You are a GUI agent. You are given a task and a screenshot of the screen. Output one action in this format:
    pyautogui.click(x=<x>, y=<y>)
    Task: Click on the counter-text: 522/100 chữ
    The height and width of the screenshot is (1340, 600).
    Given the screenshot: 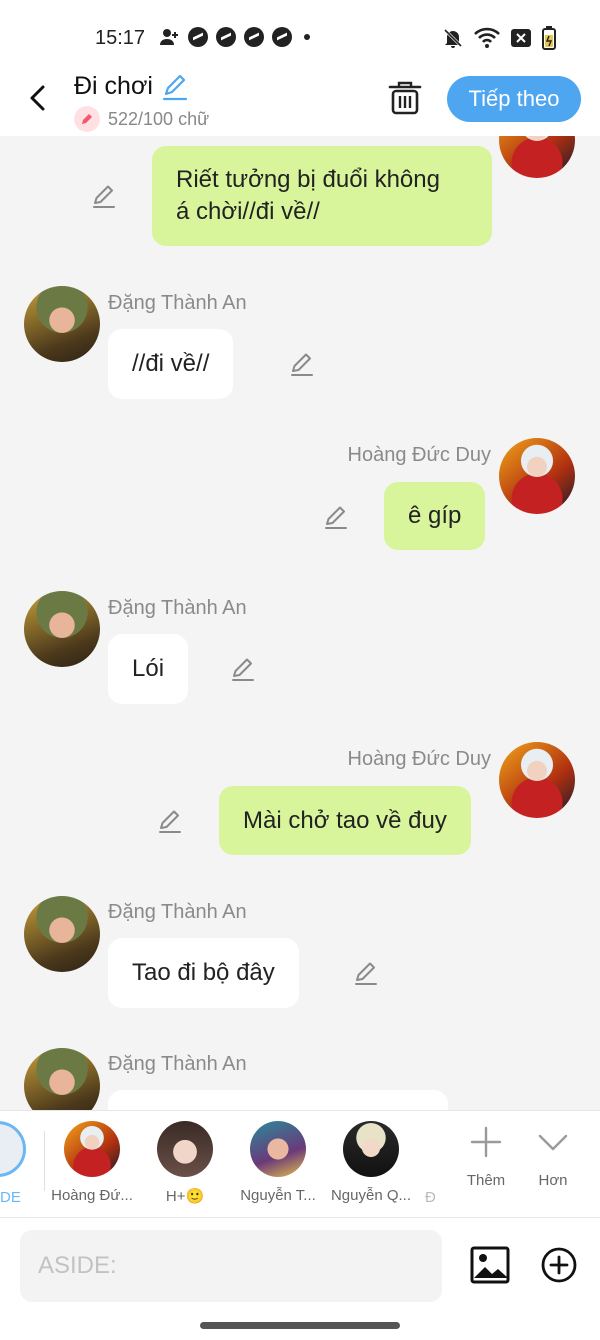 What is the action you would take?
    pyautogui.click(x=159, y=118)
    